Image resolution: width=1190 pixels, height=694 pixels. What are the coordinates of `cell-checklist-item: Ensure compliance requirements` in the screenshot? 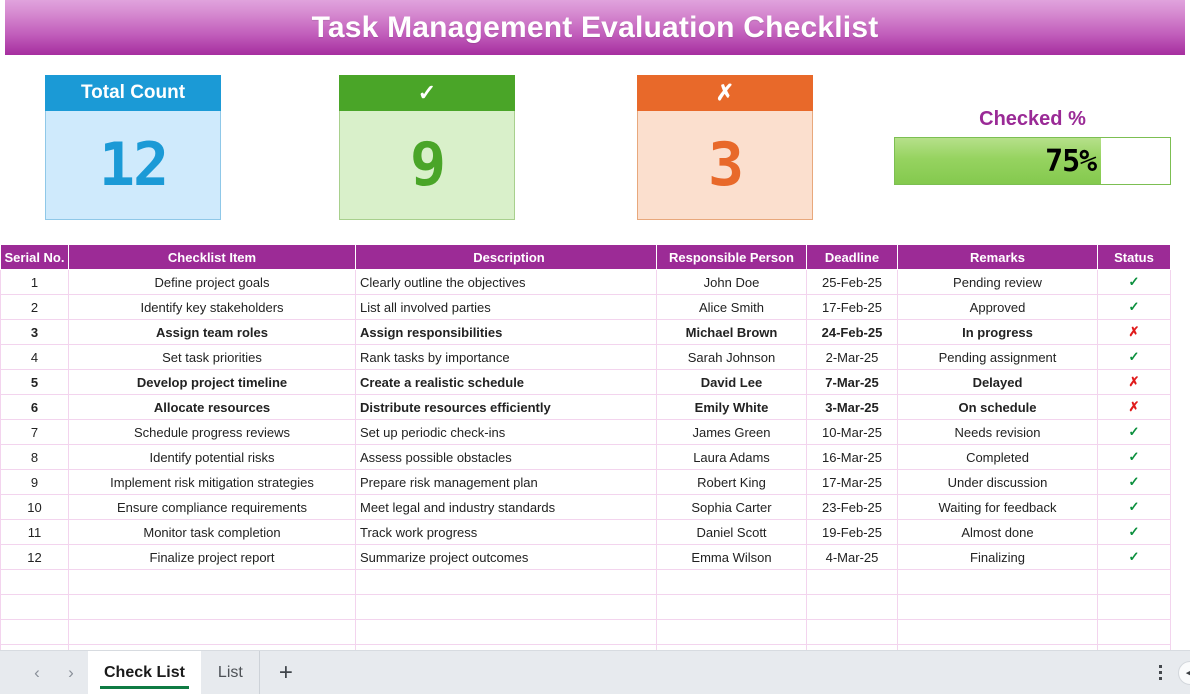 It's located at (212, 507).